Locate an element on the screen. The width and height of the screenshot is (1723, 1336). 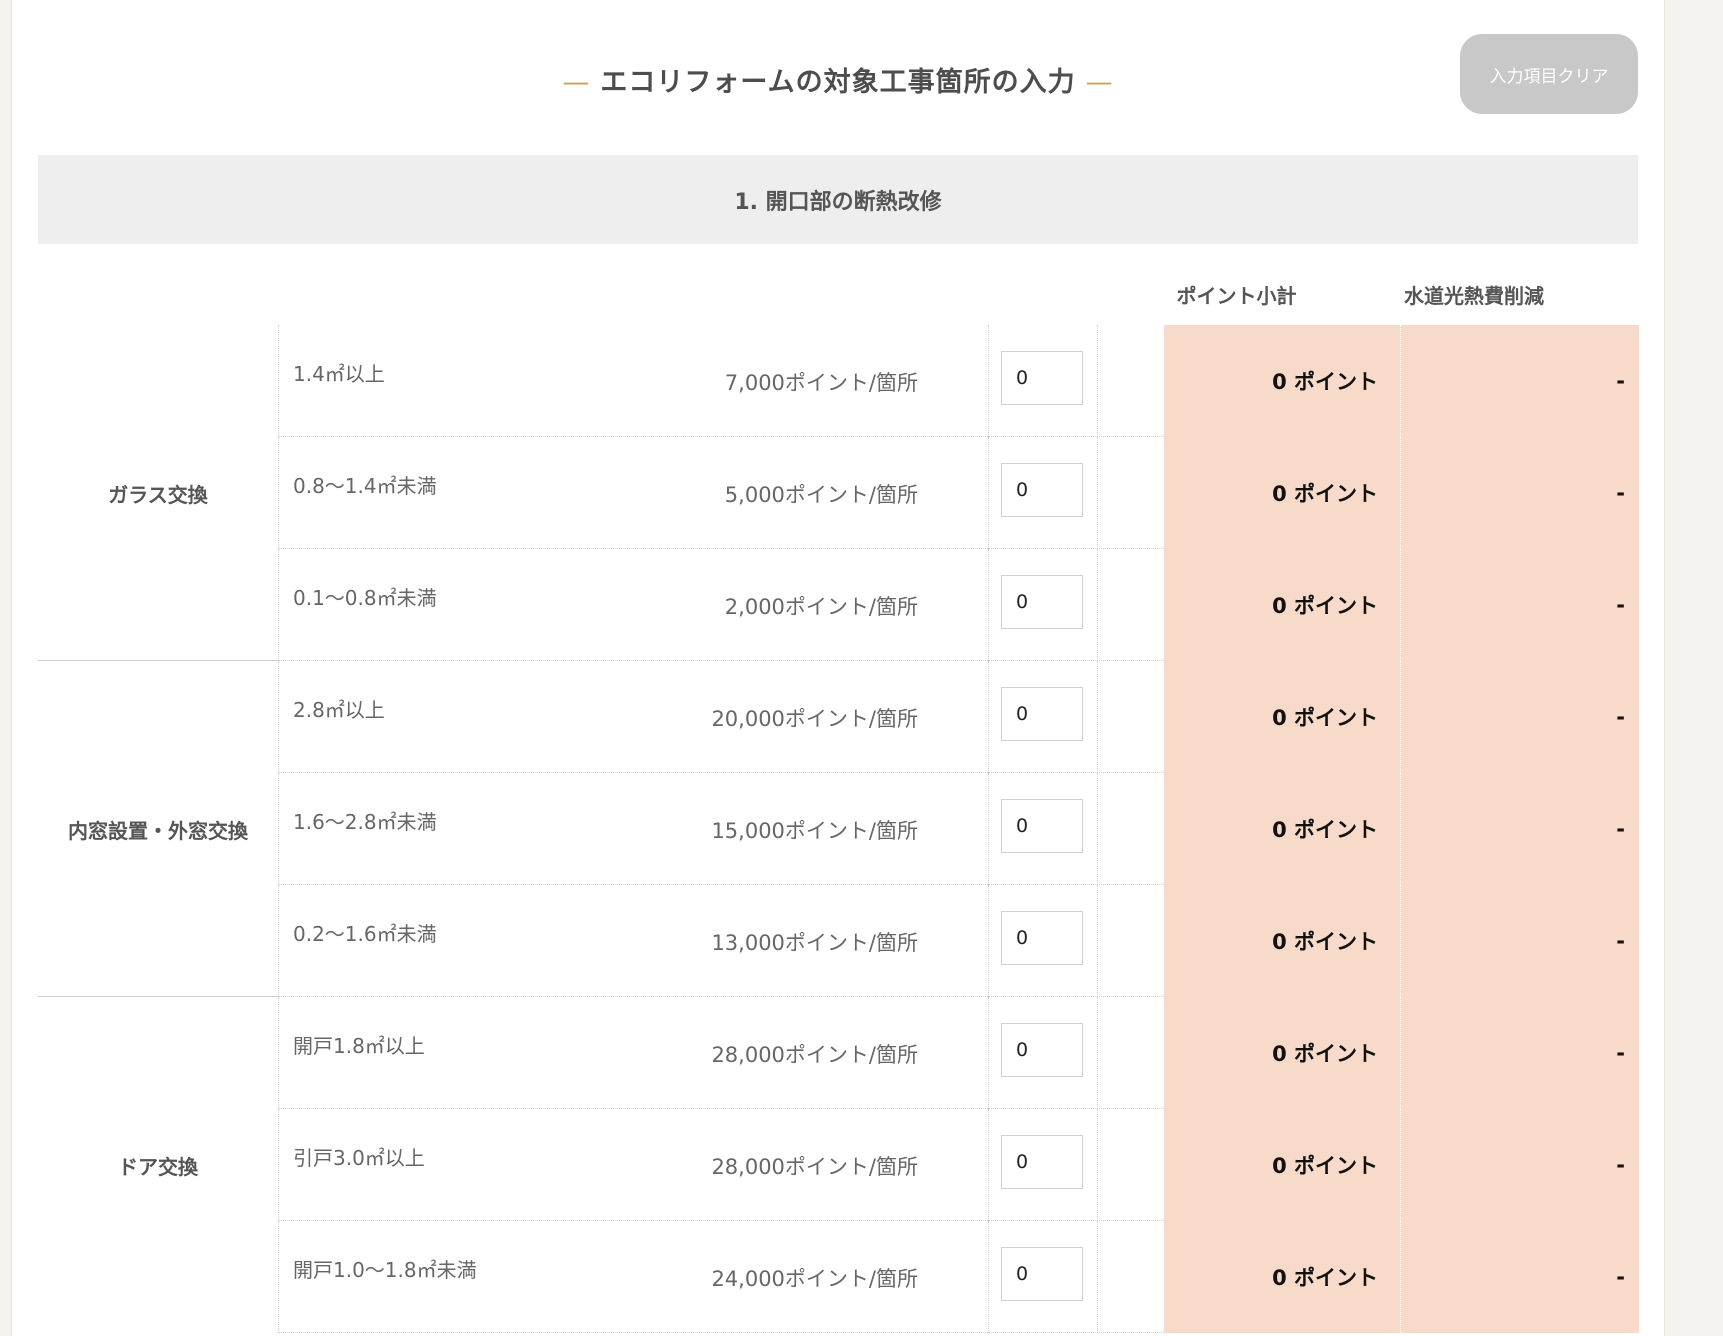
size-range: 0.8～1.4㎡未満 is located at coordinates (365, 486).